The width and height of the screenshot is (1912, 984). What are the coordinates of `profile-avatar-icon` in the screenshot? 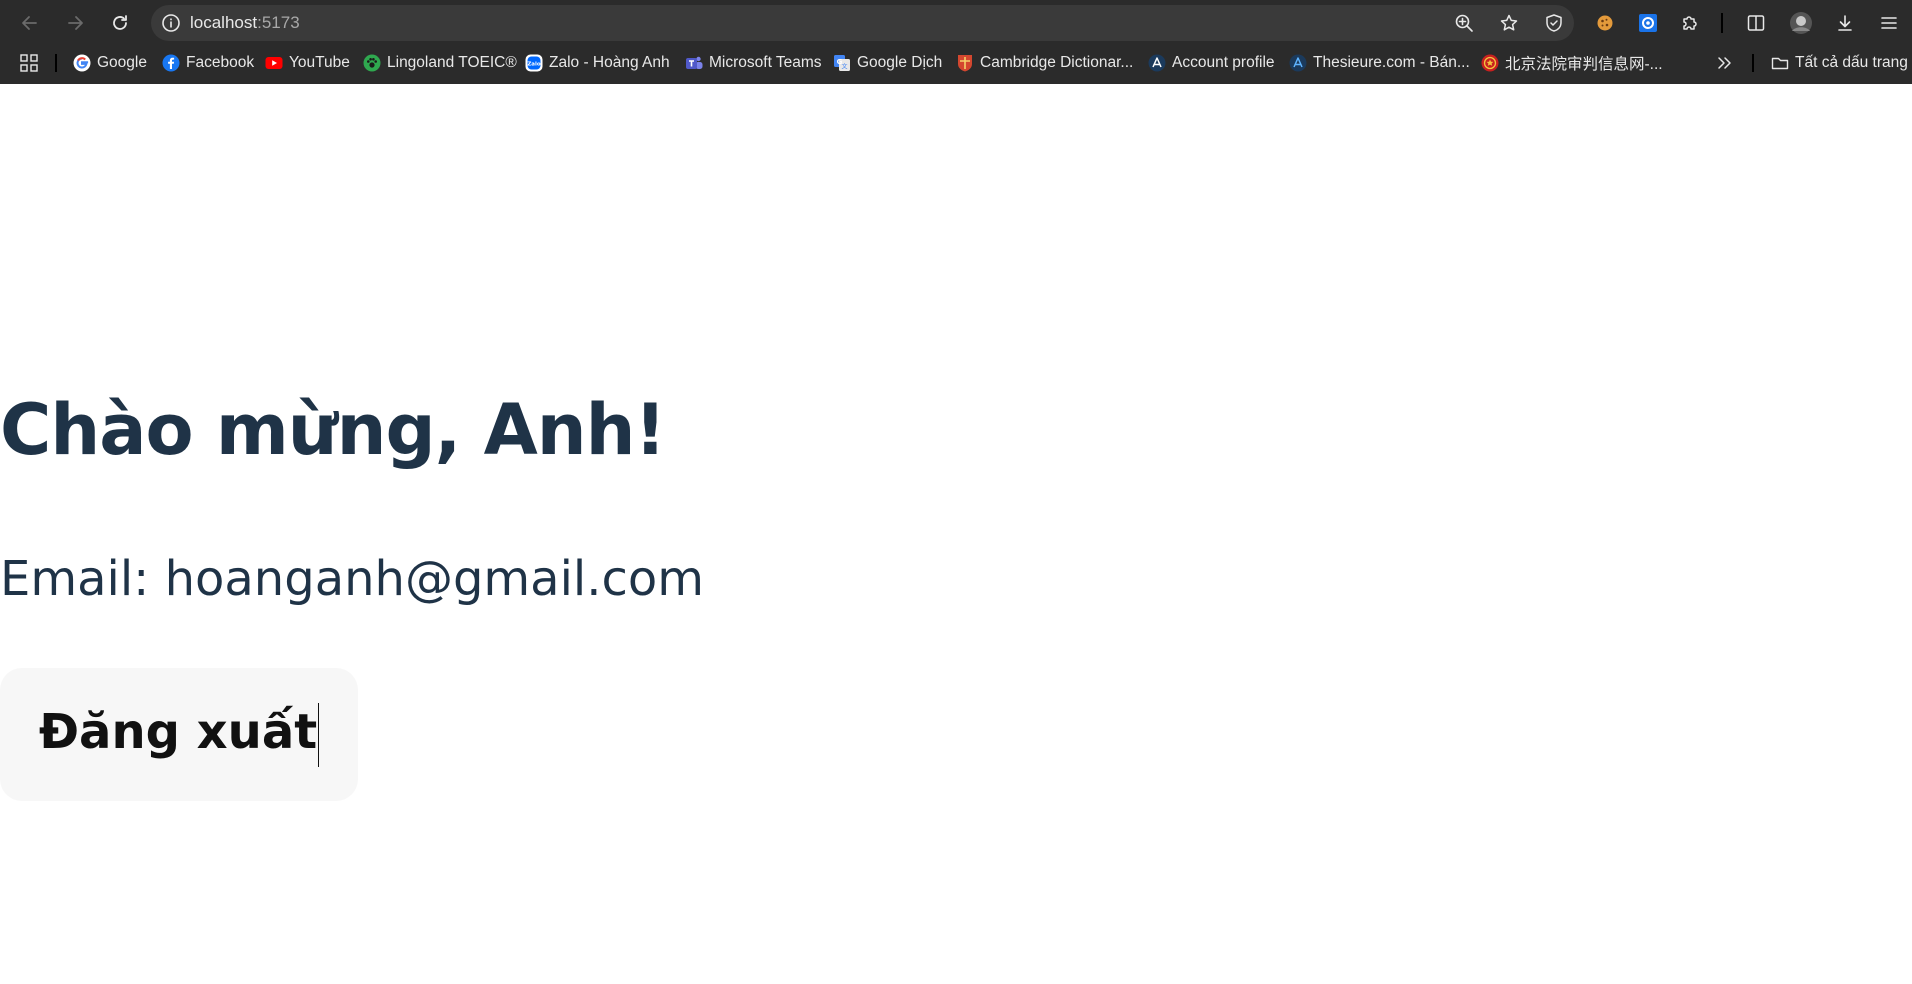 It's located at (1801, 23).